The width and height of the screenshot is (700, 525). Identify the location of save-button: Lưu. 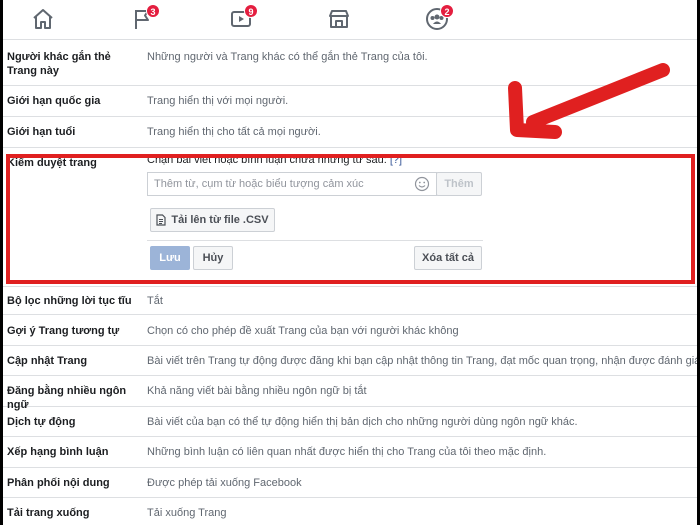
(170, 258).